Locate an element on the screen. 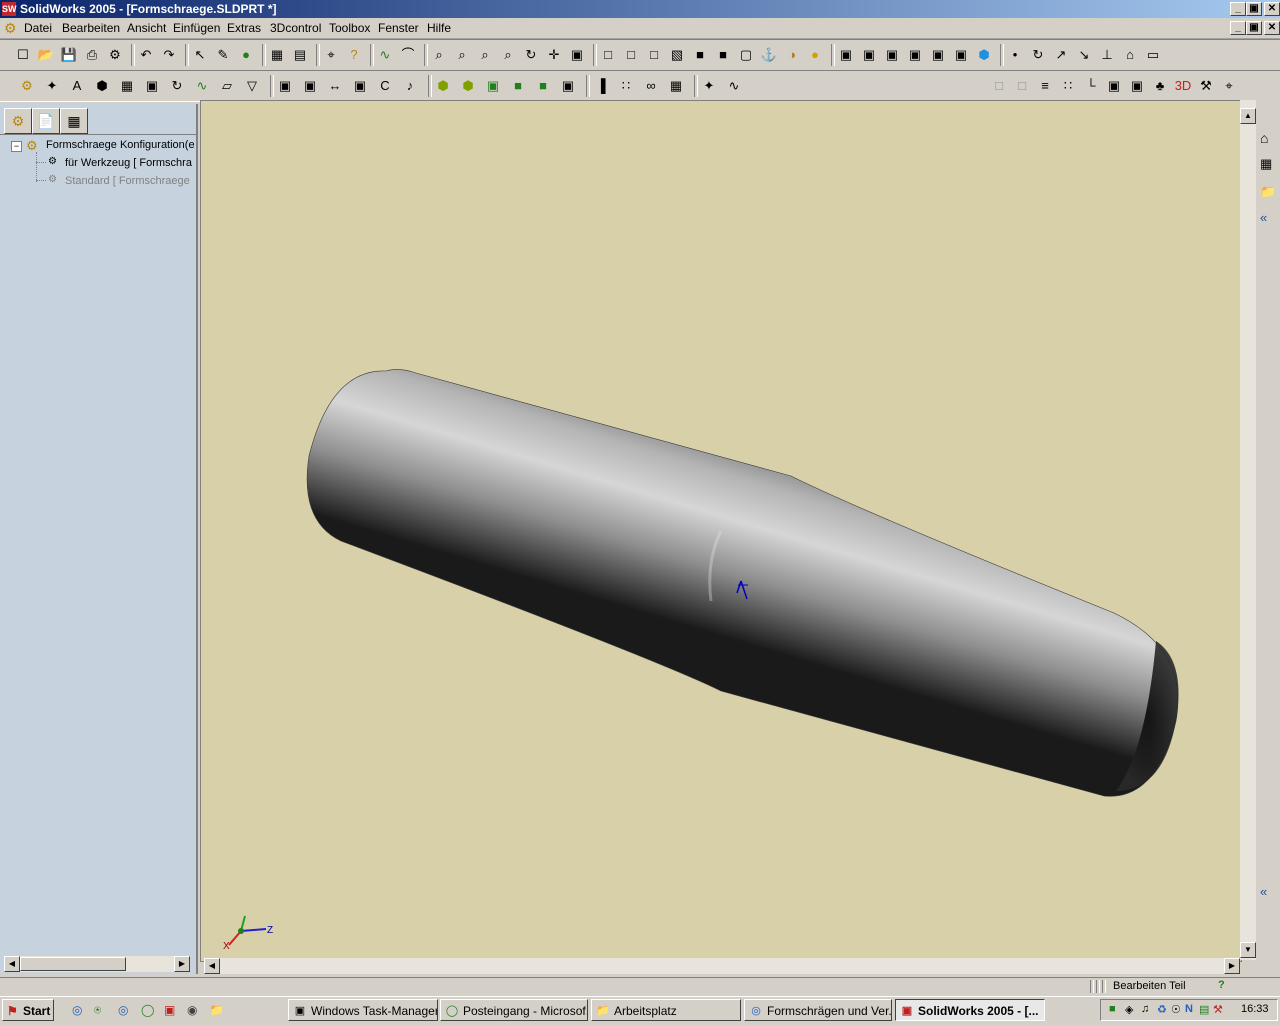 The height and width of the screenshot is (1025, 1280). dotted-icon: ∷ is located at coordinates (1068, 86).